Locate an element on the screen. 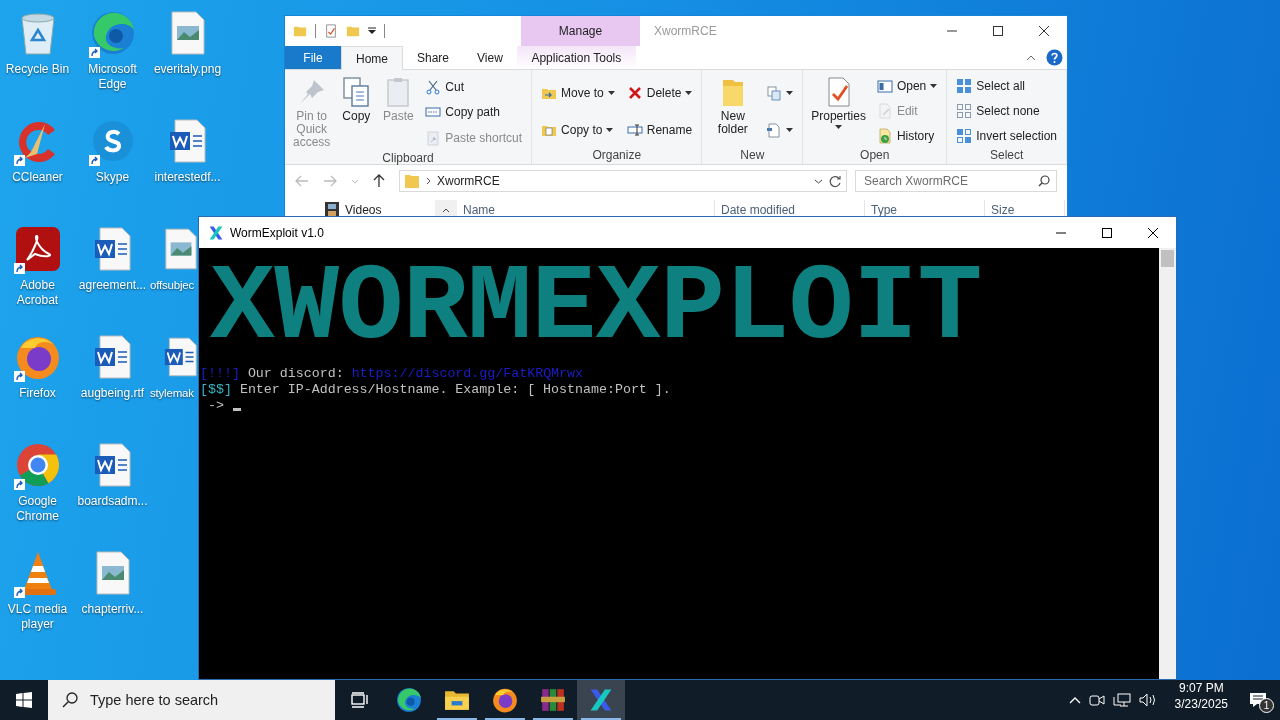 Image resolution: width=1280 pixels, height=720 pixels. window-title: XwormRCE is located at coordinates (685, 31).